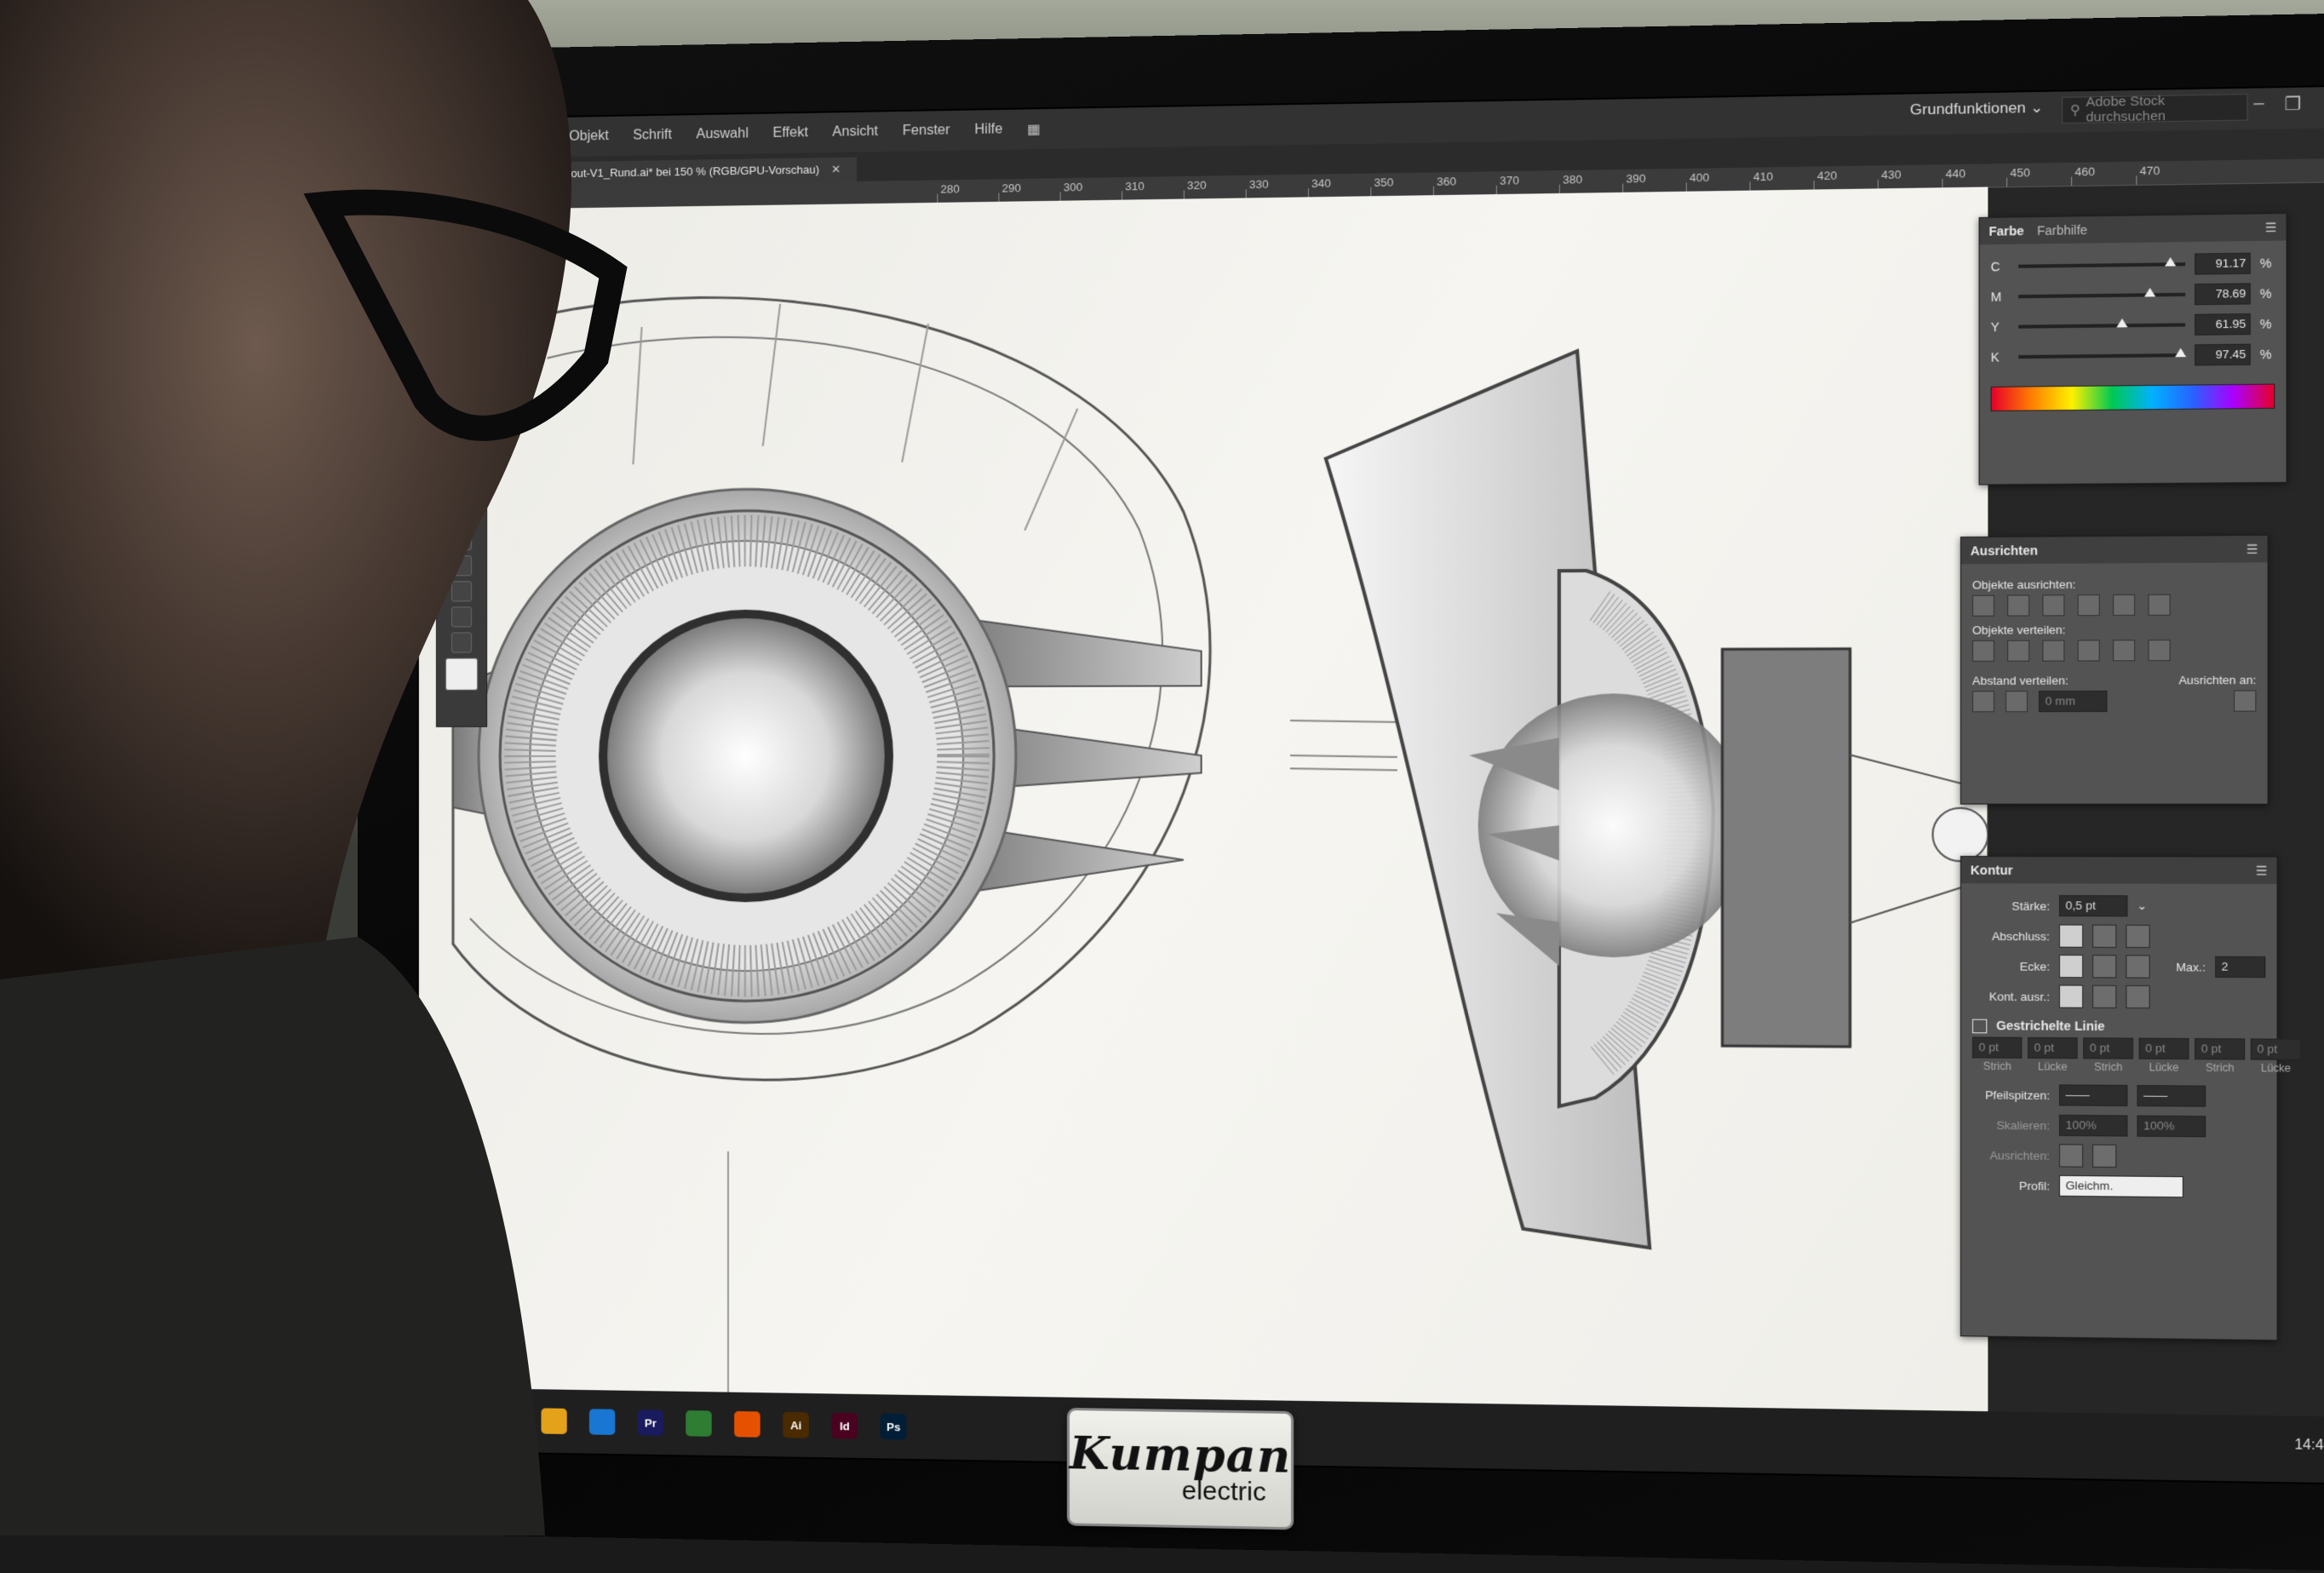 The height and width of the screenshot is (1573, 2324). What do you see at coordinates (461, 540) in the screenshot?
I see `rotate-tool-icon` at bounding box center [461, 540].